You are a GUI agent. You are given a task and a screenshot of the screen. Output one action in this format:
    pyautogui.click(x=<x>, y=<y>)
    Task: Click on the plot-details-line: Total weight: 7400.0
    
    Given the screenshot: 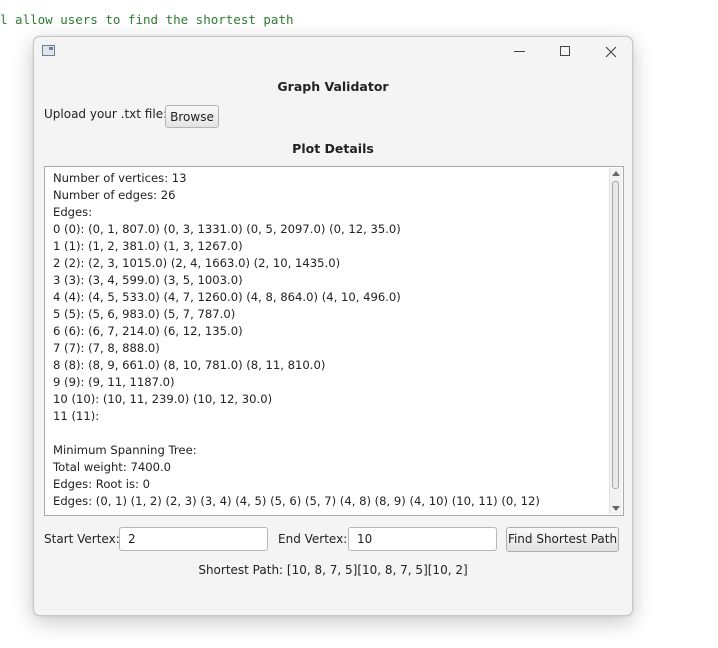 What is the action you would take?
    pyautogui.click(x=112, y=467)
    